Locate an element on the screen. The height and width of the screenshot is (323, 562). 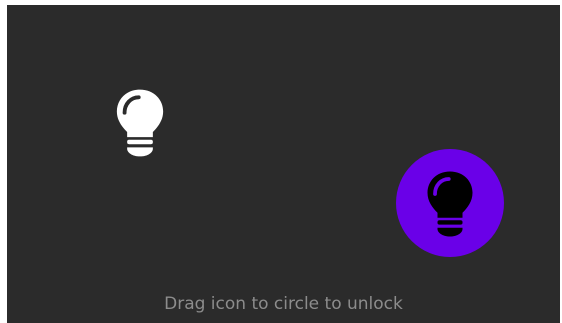
draggable-lightbulb-icon is located at coordinates (140, 123).